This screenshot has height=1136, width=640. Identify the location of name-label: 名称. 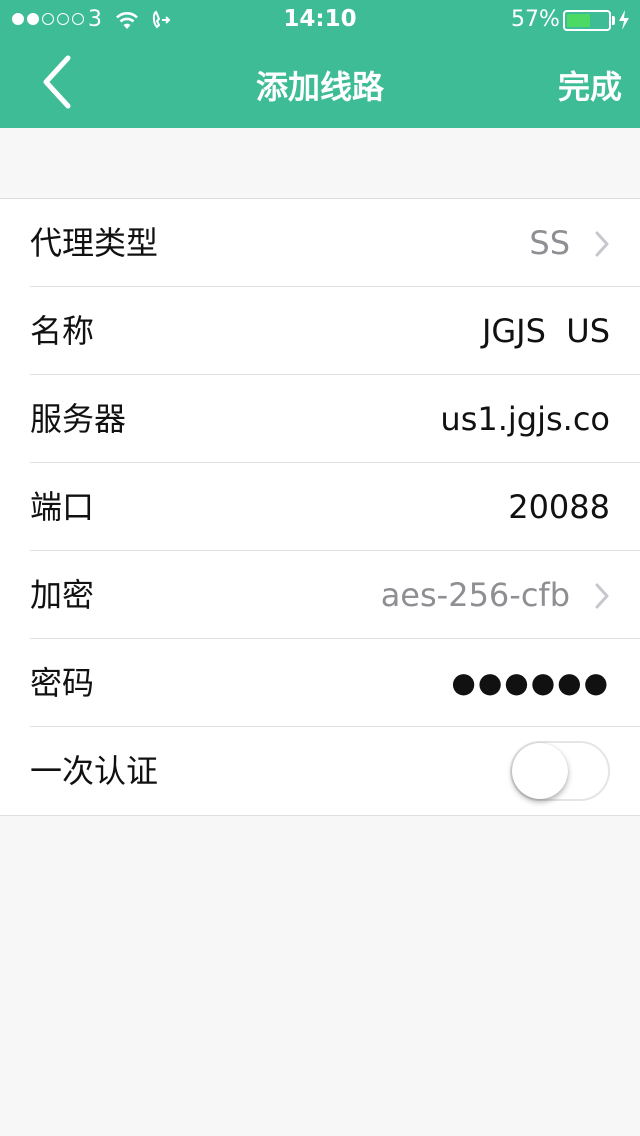
(62, 331).